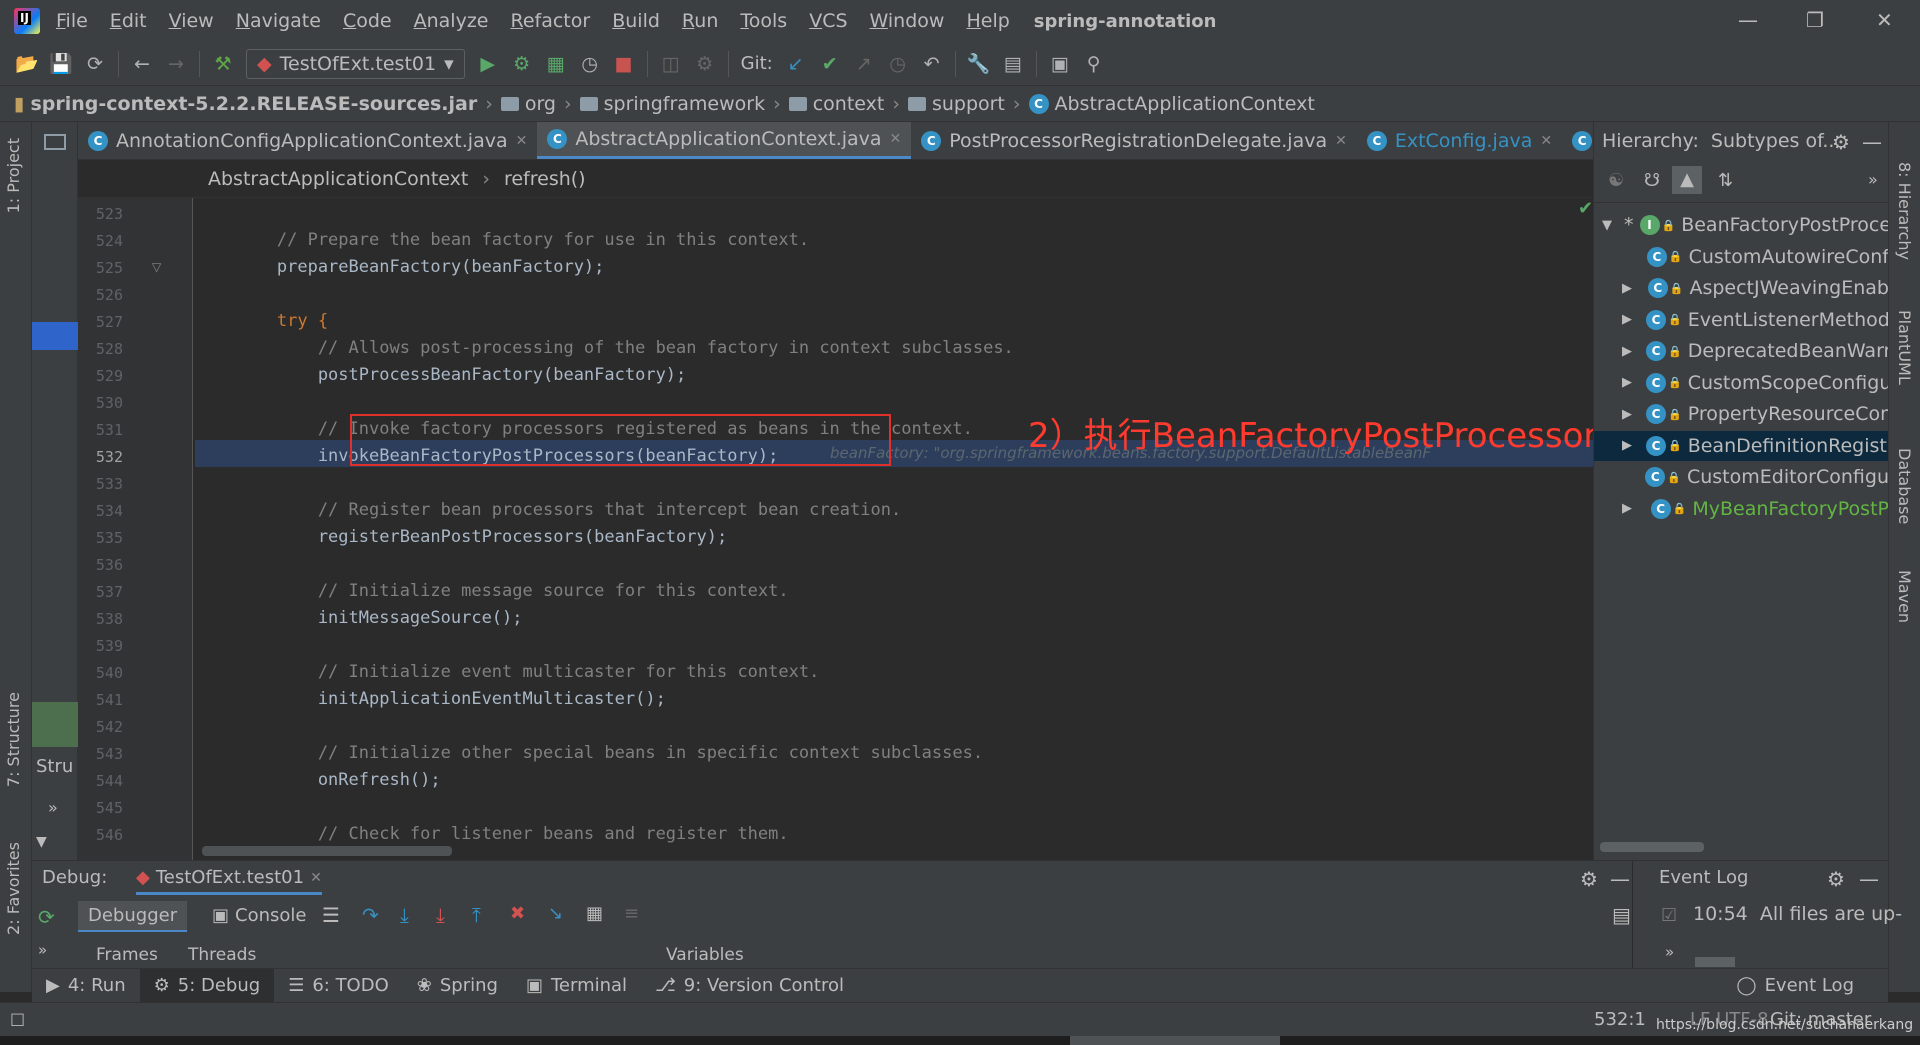  What do you see at coordinates (1741, 320) in the screenshot?
I see `hierarchy-item: ▶ C 🔒 EventListenerMethod` at bounding box center [1741, 320].